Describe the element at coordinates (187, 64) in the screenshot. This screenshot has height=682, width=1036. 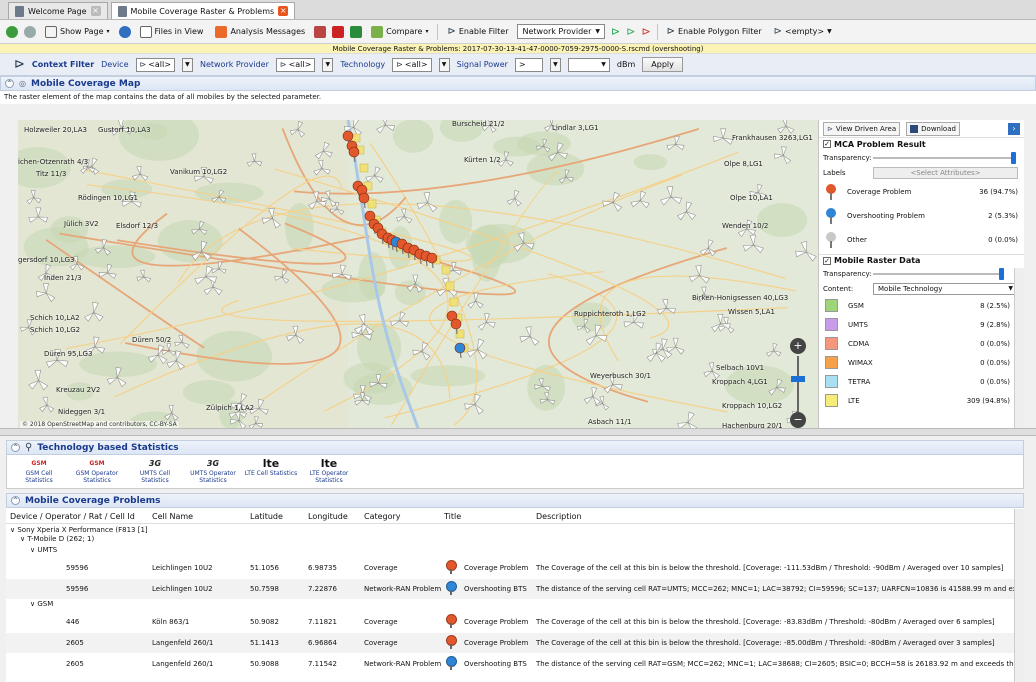
I see `device-dropdown: ▼` at that location.